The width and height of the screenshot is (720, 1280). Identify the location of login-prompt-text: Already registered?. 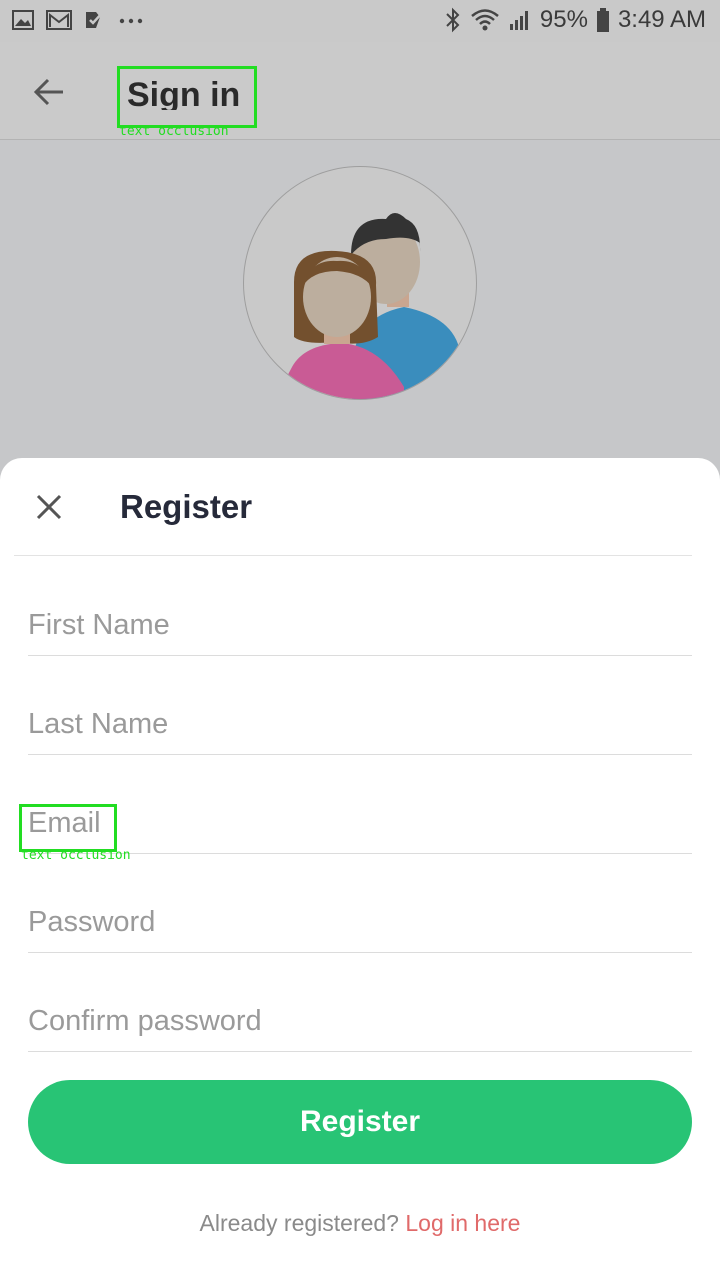
(299, 1223).